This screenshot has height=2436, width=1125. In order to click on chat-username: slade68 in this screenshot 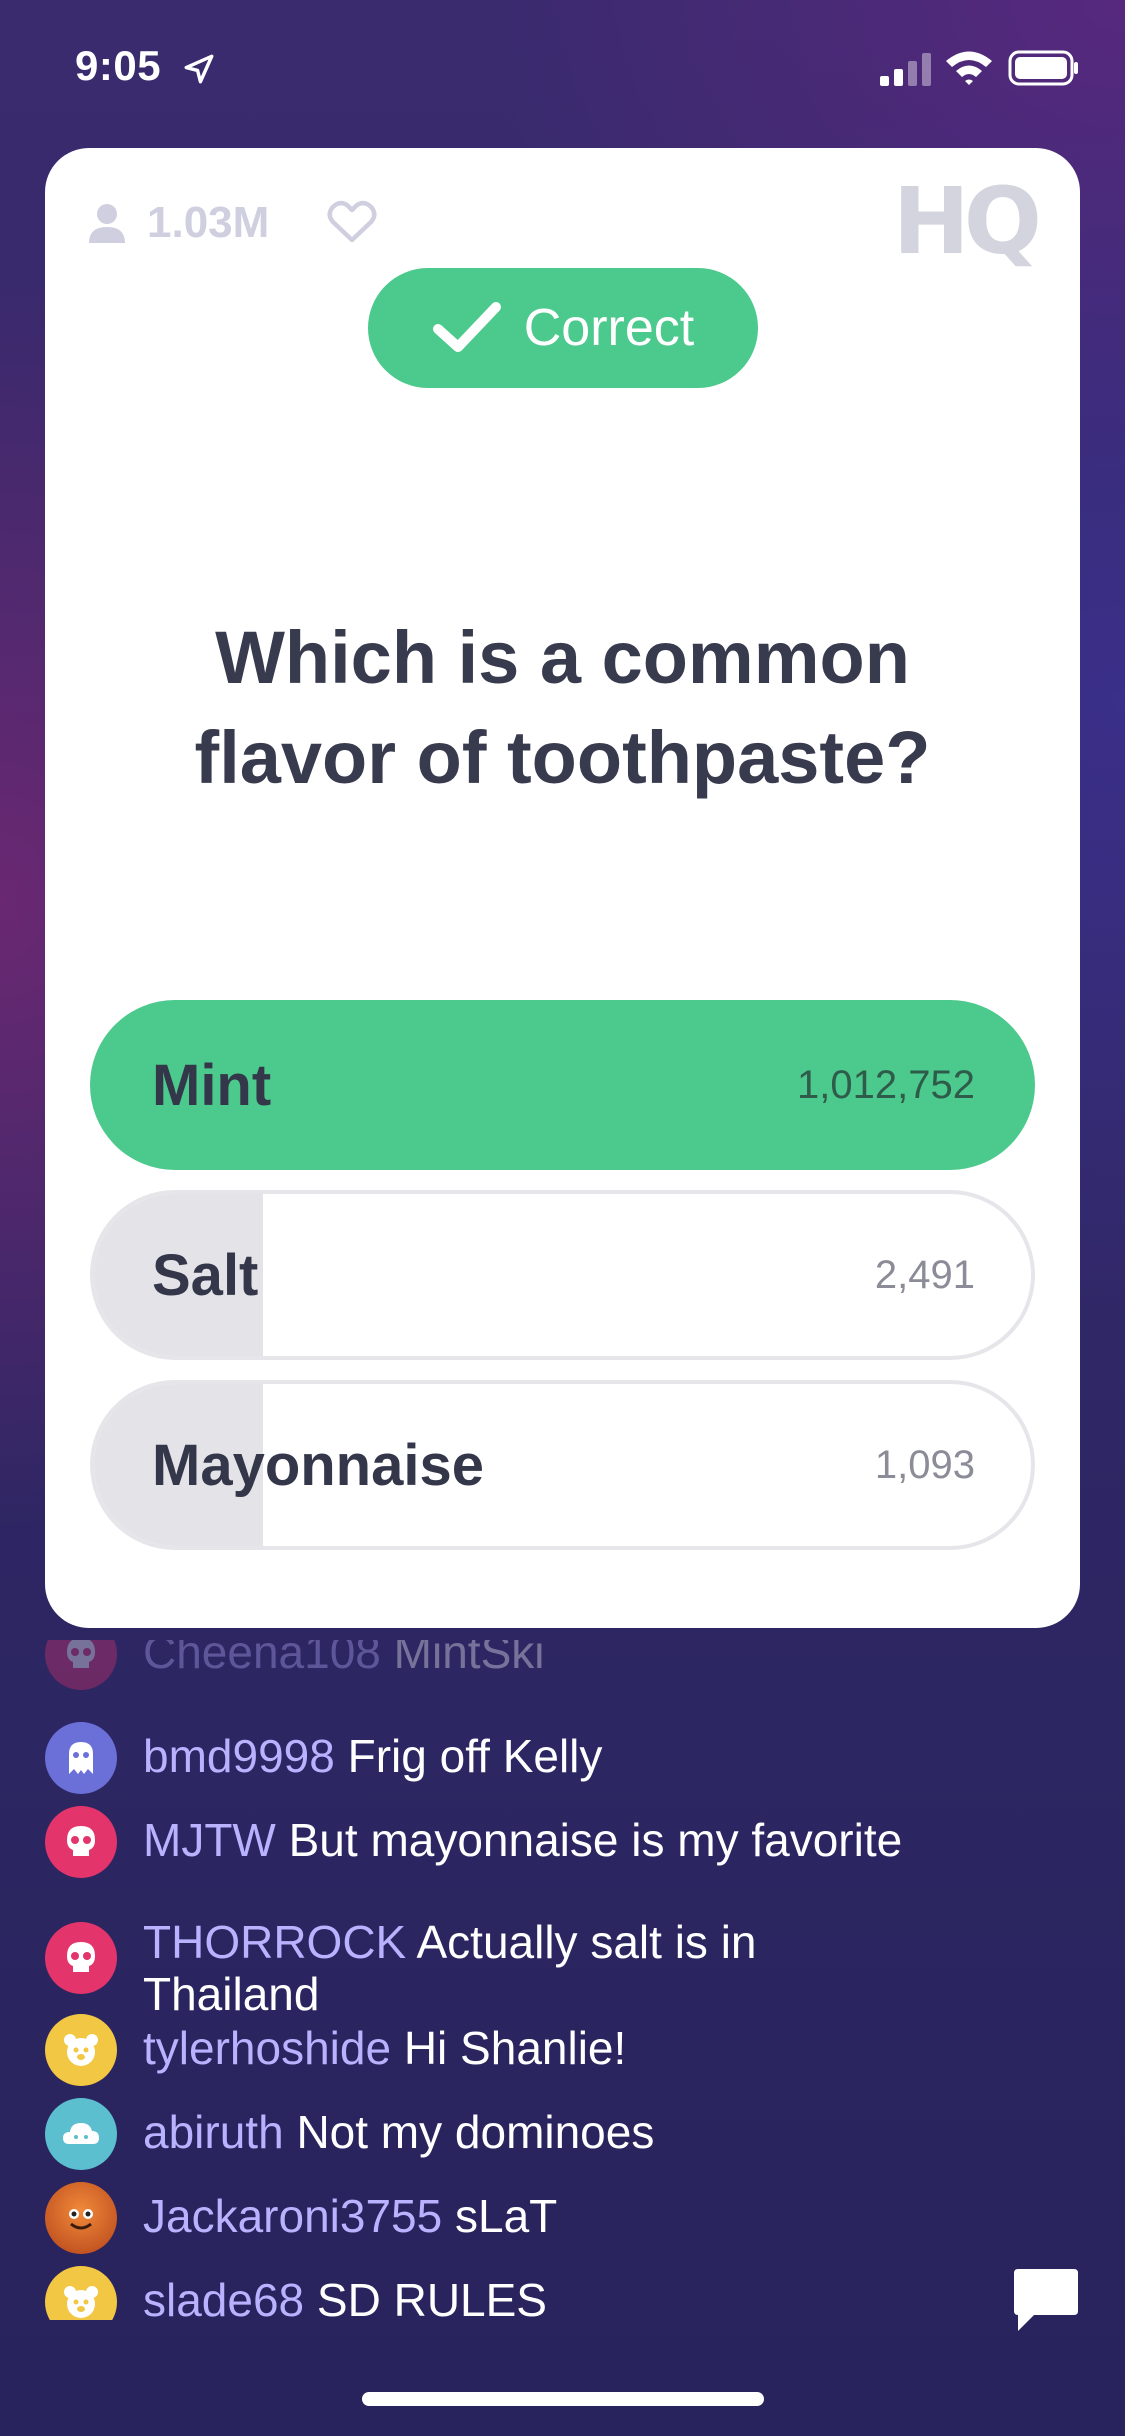, I will do `click(223, 2297)`.